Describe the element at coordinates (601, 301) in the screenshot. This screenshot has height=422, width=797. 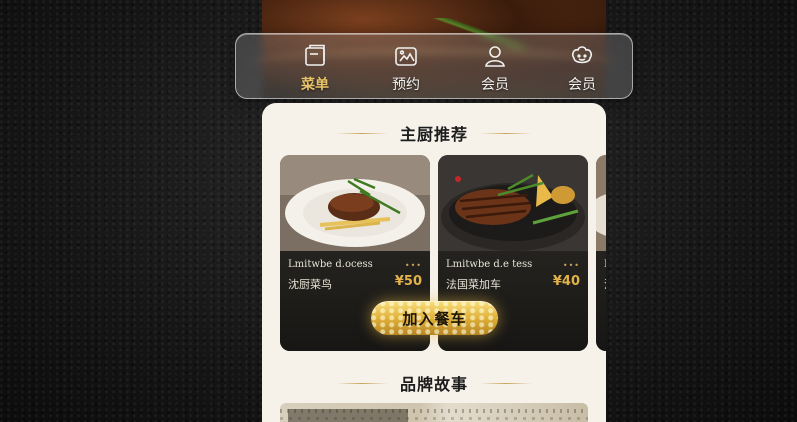
I see `dish-meta-3: Lo 沛` at that location.